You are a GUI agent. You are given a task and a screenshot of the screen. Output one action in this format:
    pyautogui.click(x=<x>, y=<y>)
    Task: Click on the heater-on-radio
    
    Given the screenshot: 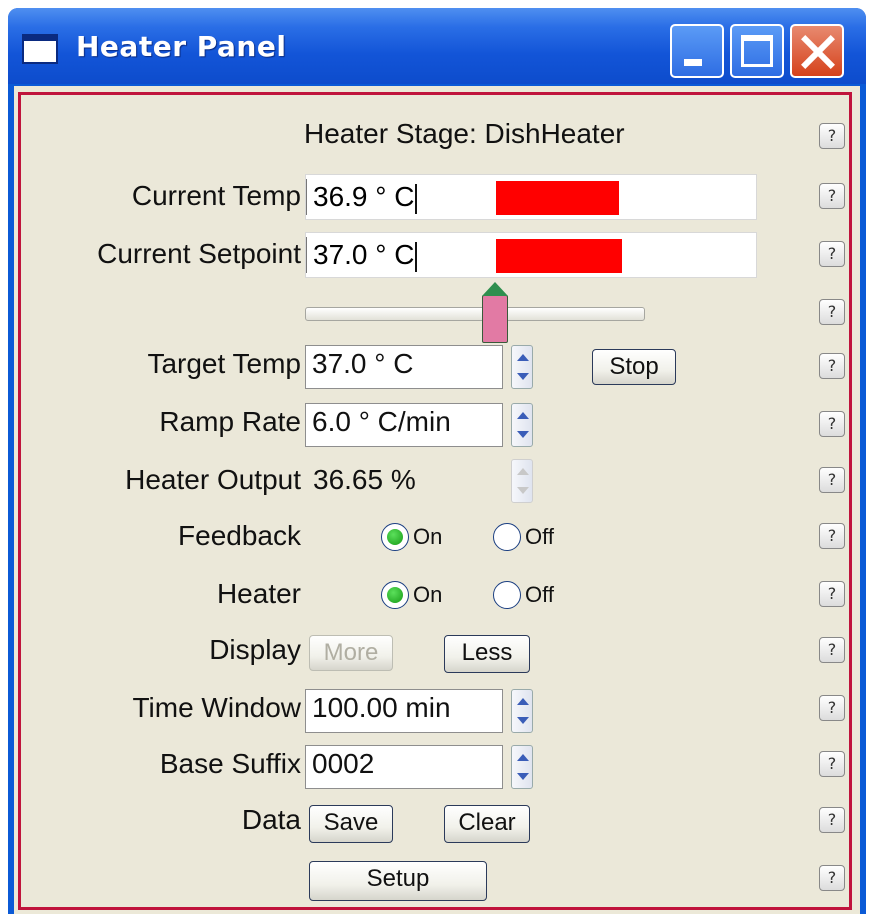 What is the action you would take?
    pyautogui.click(x=395, y=595)
    